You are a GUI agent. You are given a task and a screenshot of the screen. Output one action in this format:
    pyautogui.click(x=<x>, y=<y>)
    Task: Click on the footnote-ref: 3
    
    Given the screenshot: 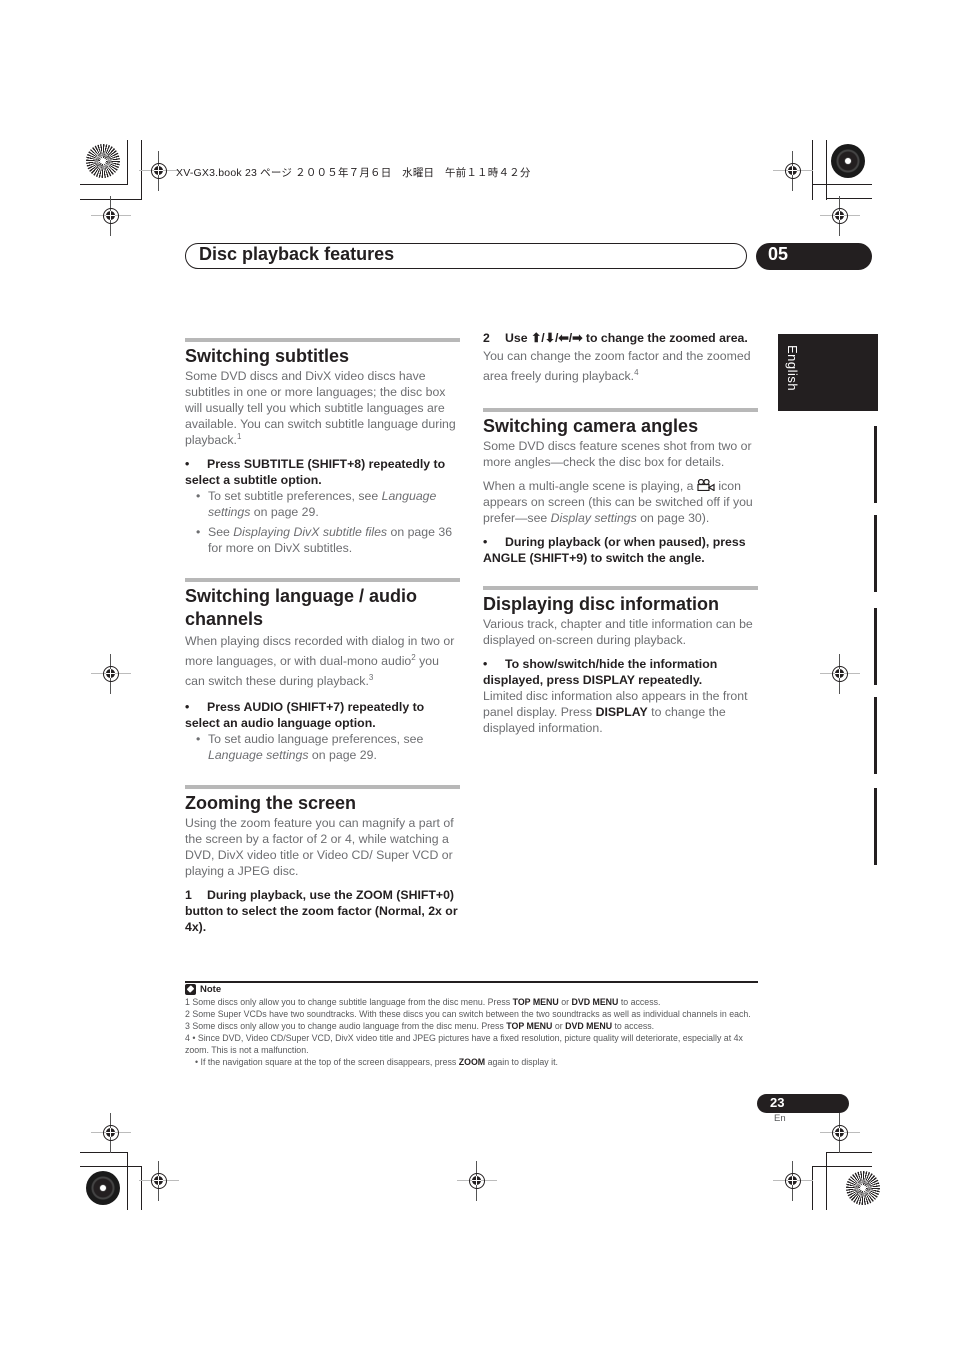 What is the action you would take?
    pyautogui.click(x=371, y=677)
    